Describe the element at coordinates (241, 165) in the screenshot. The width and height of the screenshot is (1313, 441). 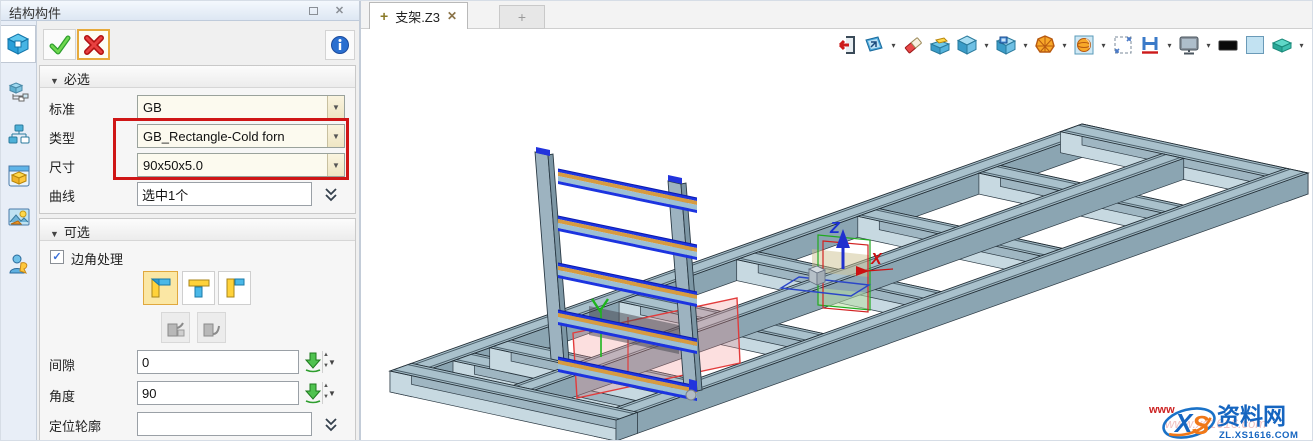
I see `size-combobox: 90x50x5.0 ▼` at that location.